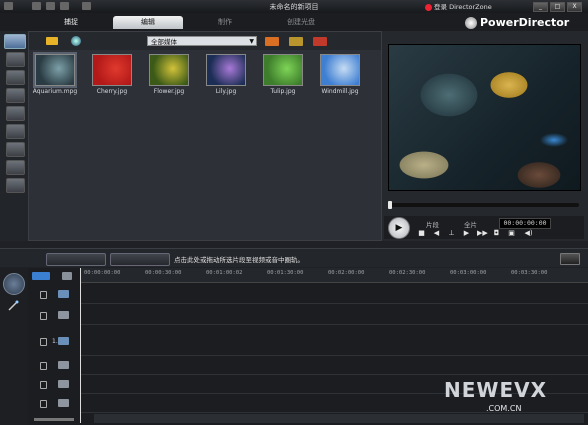 The image size is (588, 425). Describe the element at coordinates (15, 113) in the screenshot. I see `title-room-icon` at that location.